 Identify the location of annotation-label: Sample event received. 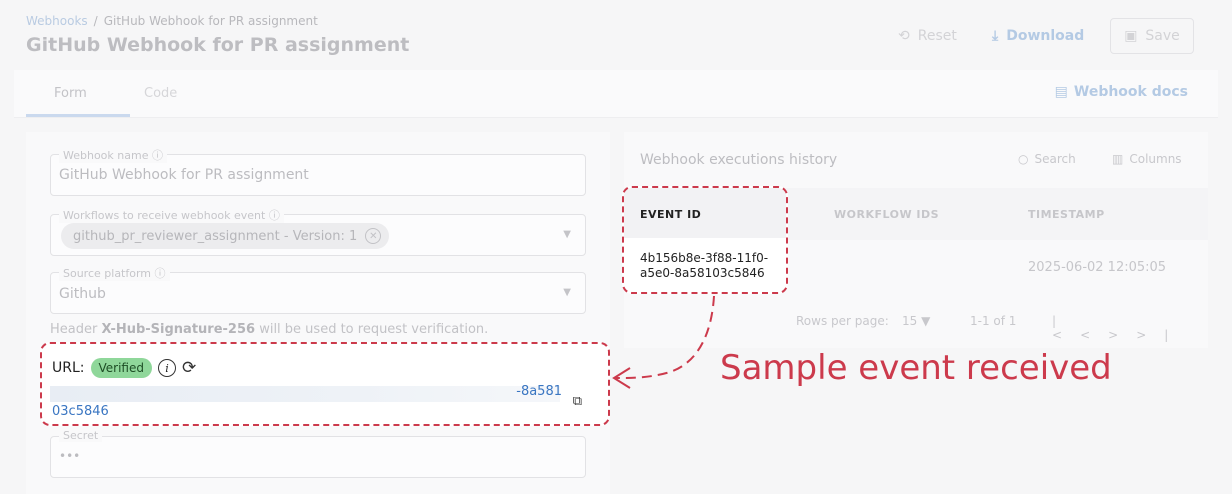
(916, 368).